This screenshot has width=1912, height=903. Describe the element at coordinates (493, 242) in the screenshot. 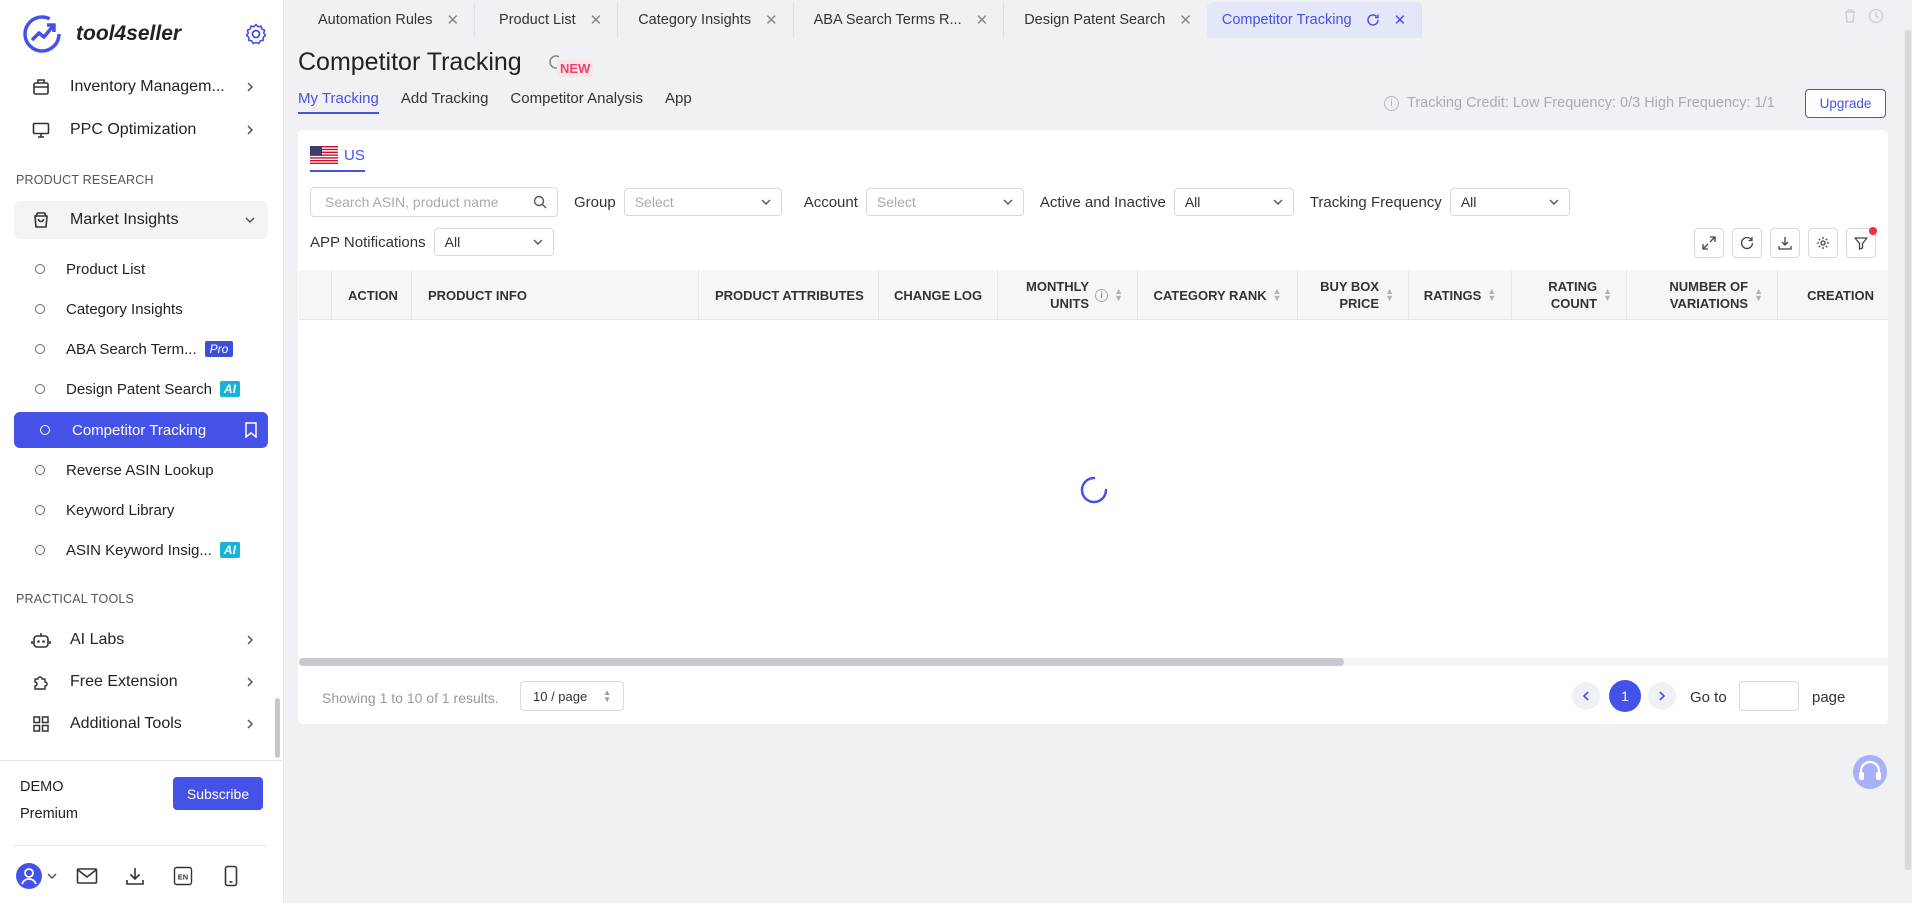

I see `app-notifications-select: All` at that location.